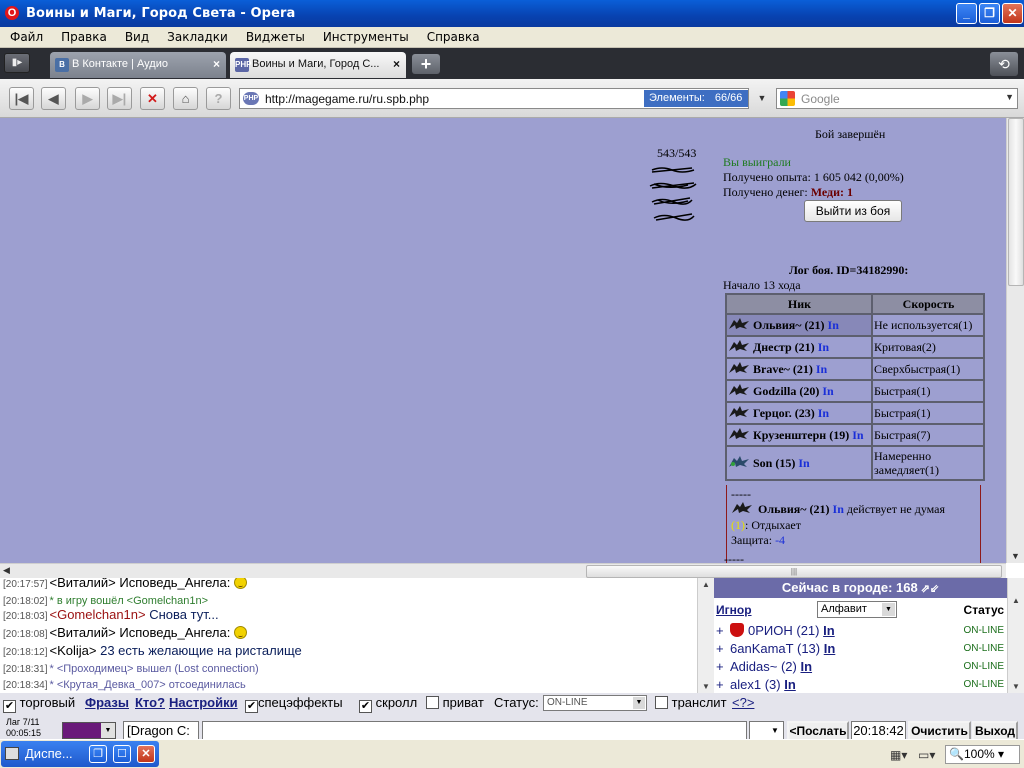  What do you see at coordinates (150, 702) in the screenshot?
I see `who-link: Кто?` at bounding box center [150, 702].